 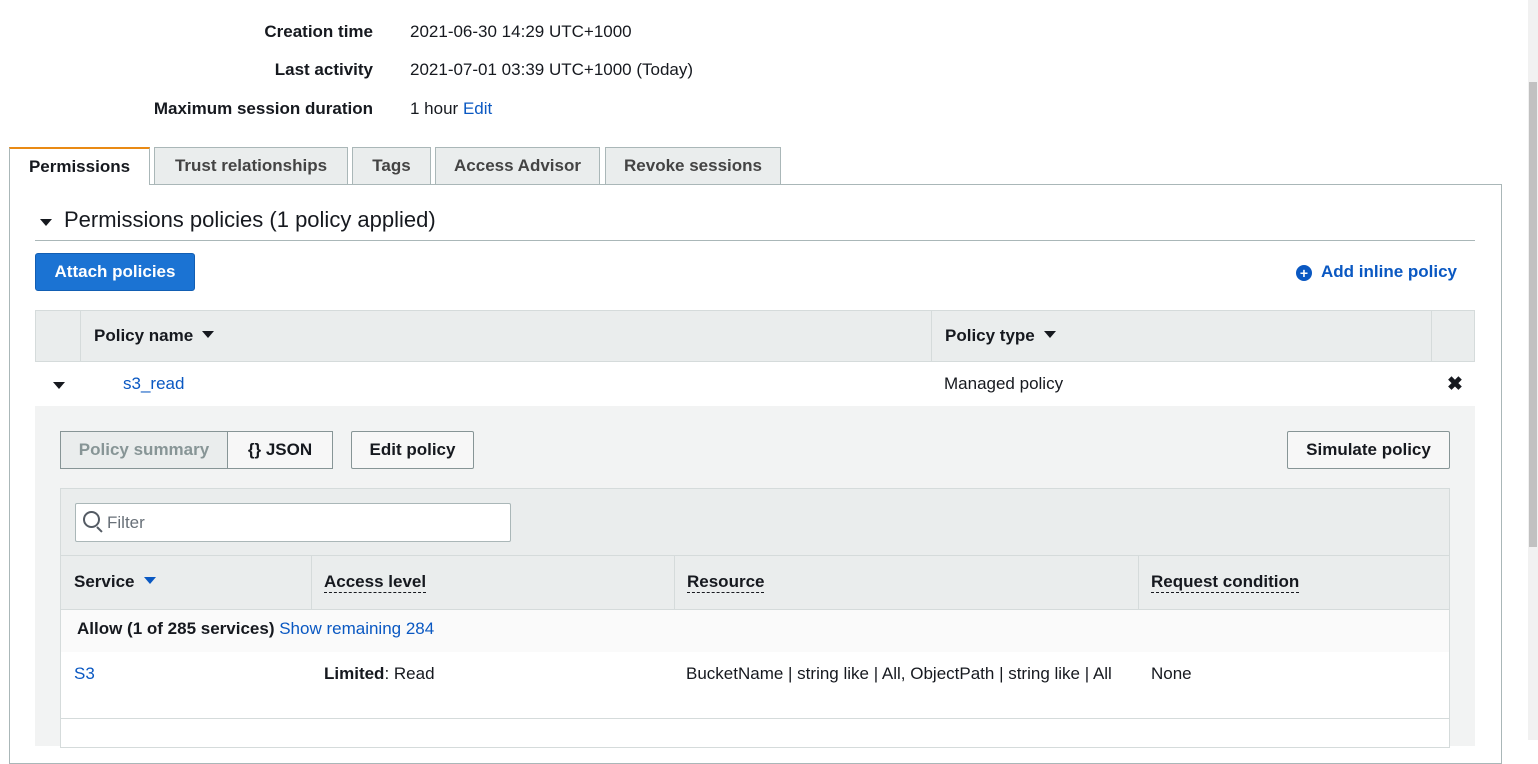 I want to click on policy-type-value: Managed policy, so click(x=1004, y=383).